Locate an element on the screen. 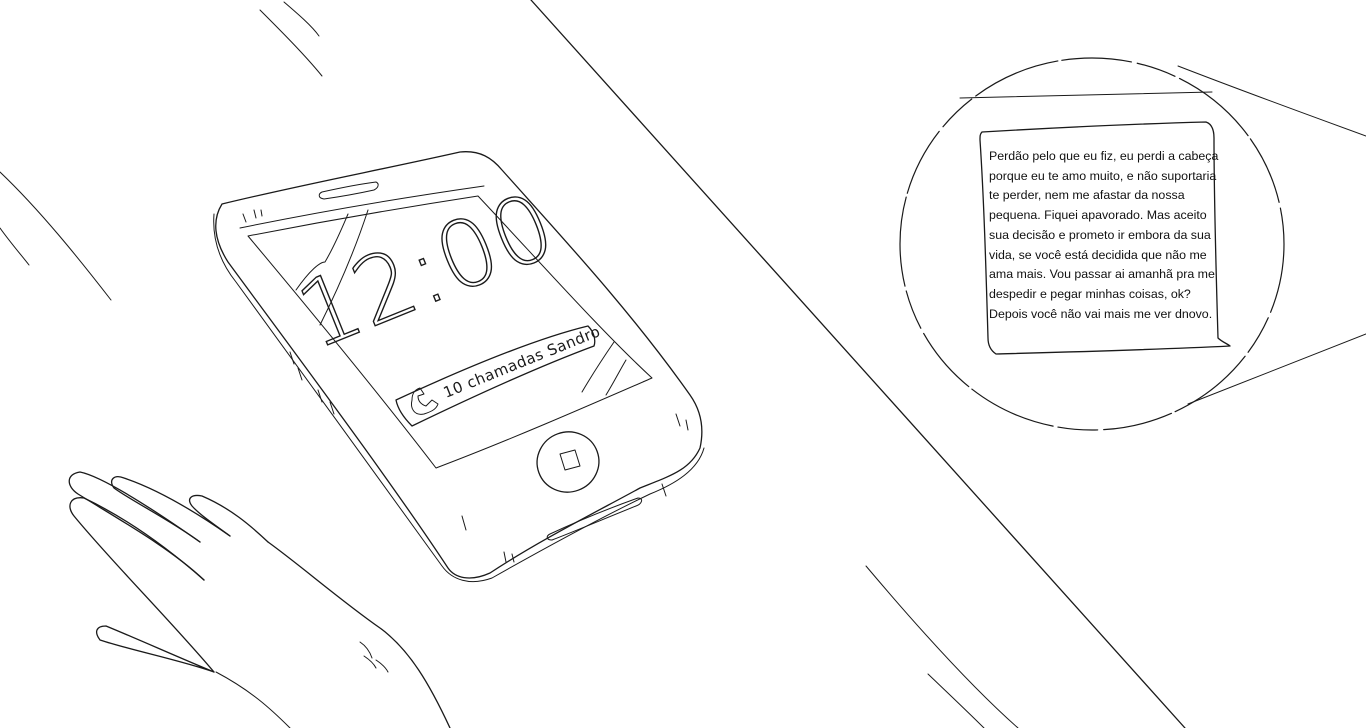 This screenshot has height=728, width=1366. notification-text: 10 chamadas Sandro is located at coordinates (522, 362).